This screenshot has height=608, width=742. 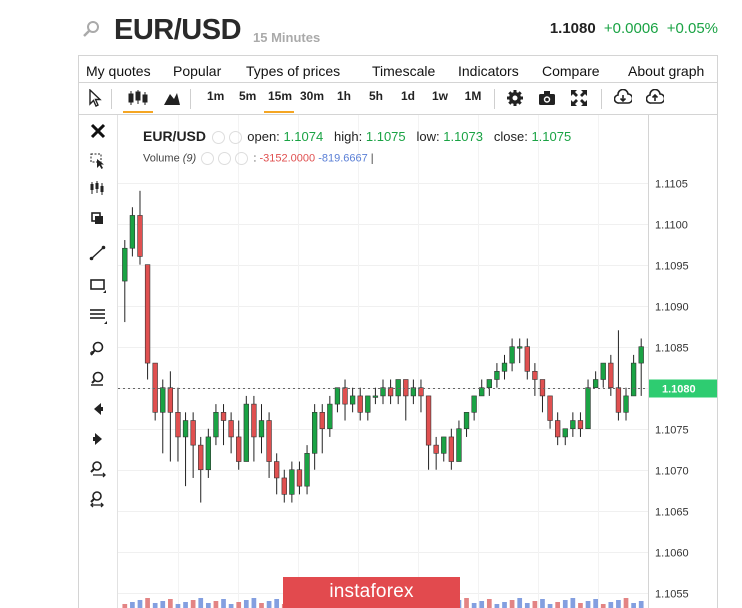 What do you see at coordinates (225, 158) in the screenshot?
I see `volume-settings-icon` at bounding box center [225, 158].